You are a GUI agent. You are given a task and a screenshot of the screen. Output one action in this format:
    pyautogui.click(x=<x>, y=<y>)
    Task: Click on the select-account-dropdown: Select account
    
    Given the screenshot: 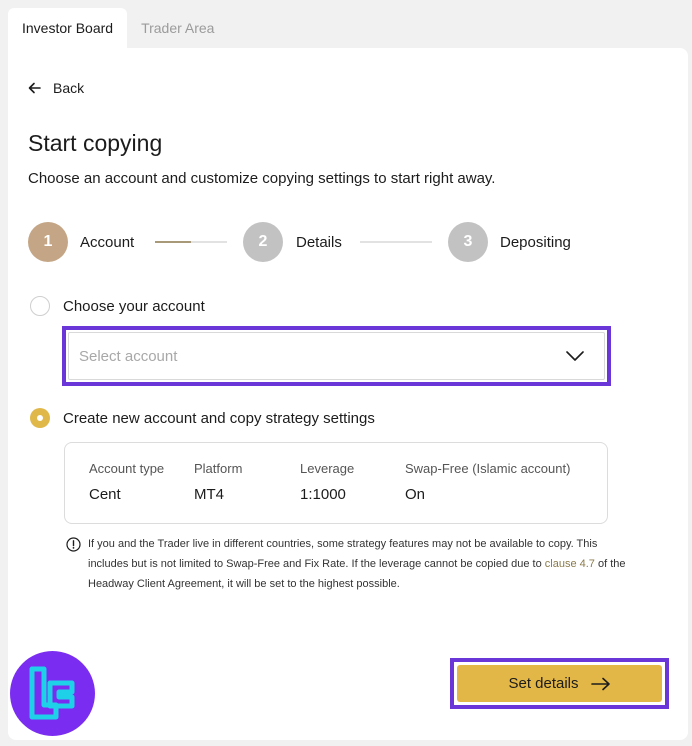 What is the action you would take?
    pyautogui.click(x=336, y=356)
    